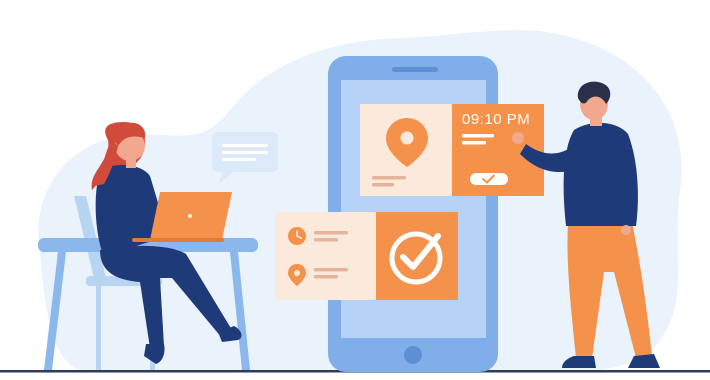 The height and width of the screenshot is (380, 710). Describe the element at coordinates (178, 240) in the screenshot. I see `laptop-base` at that location.